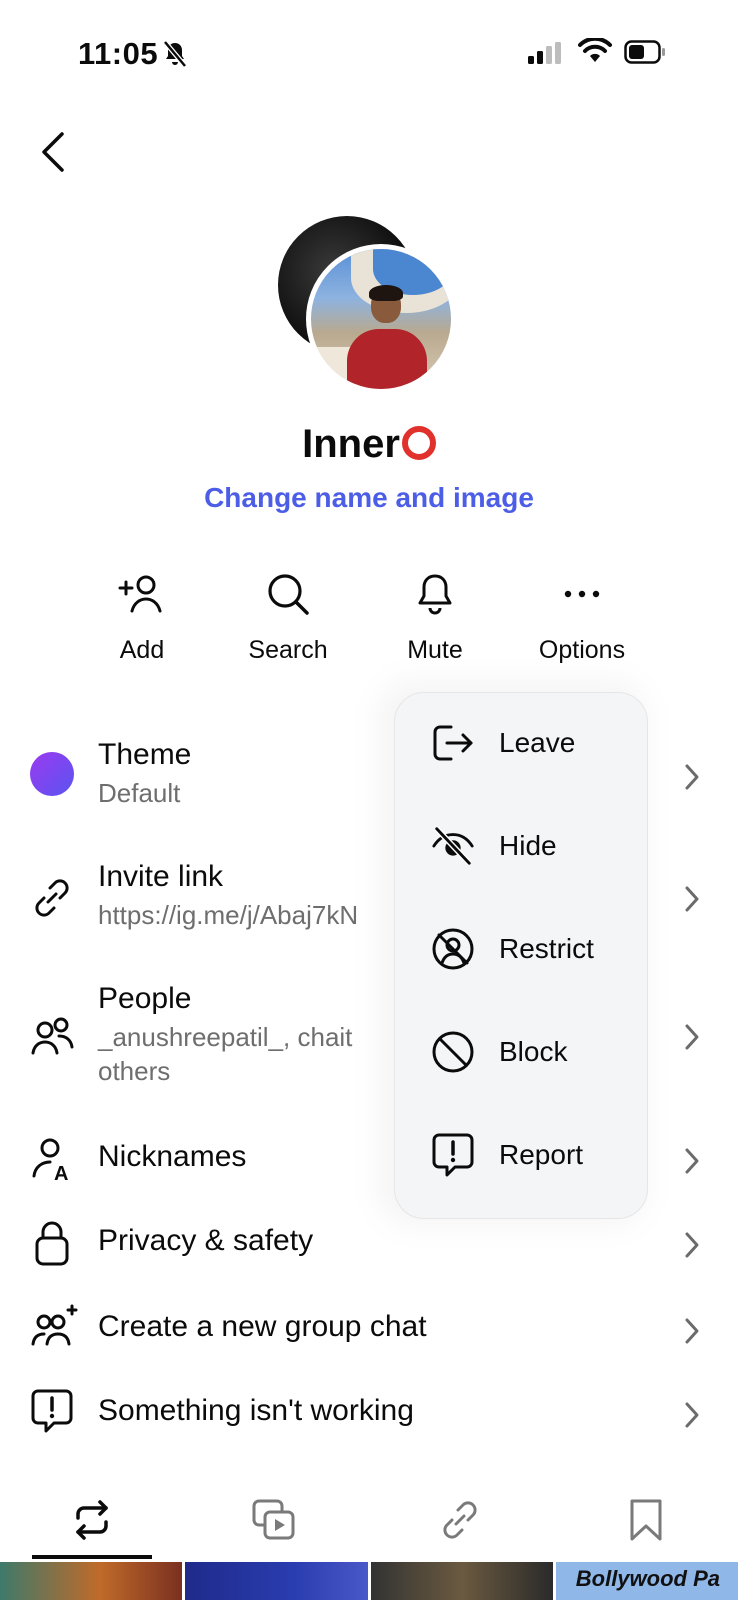  I want to click on thumbnail-caption: Bollywood Pa, so click(647, 1578).